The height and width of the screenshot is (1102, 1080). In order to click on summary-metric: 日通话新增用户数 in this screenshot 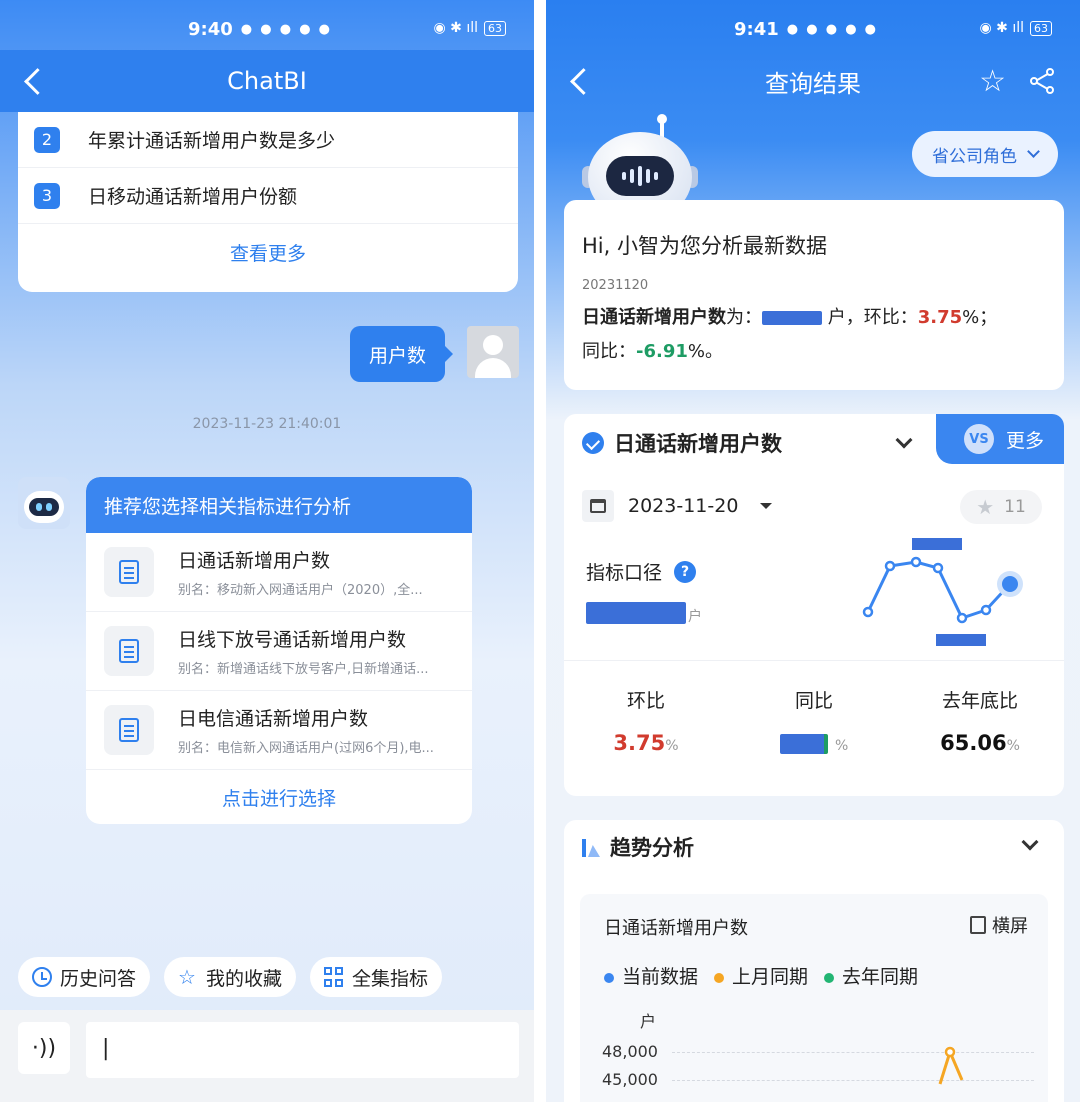, I will do `click(654, 317)`.